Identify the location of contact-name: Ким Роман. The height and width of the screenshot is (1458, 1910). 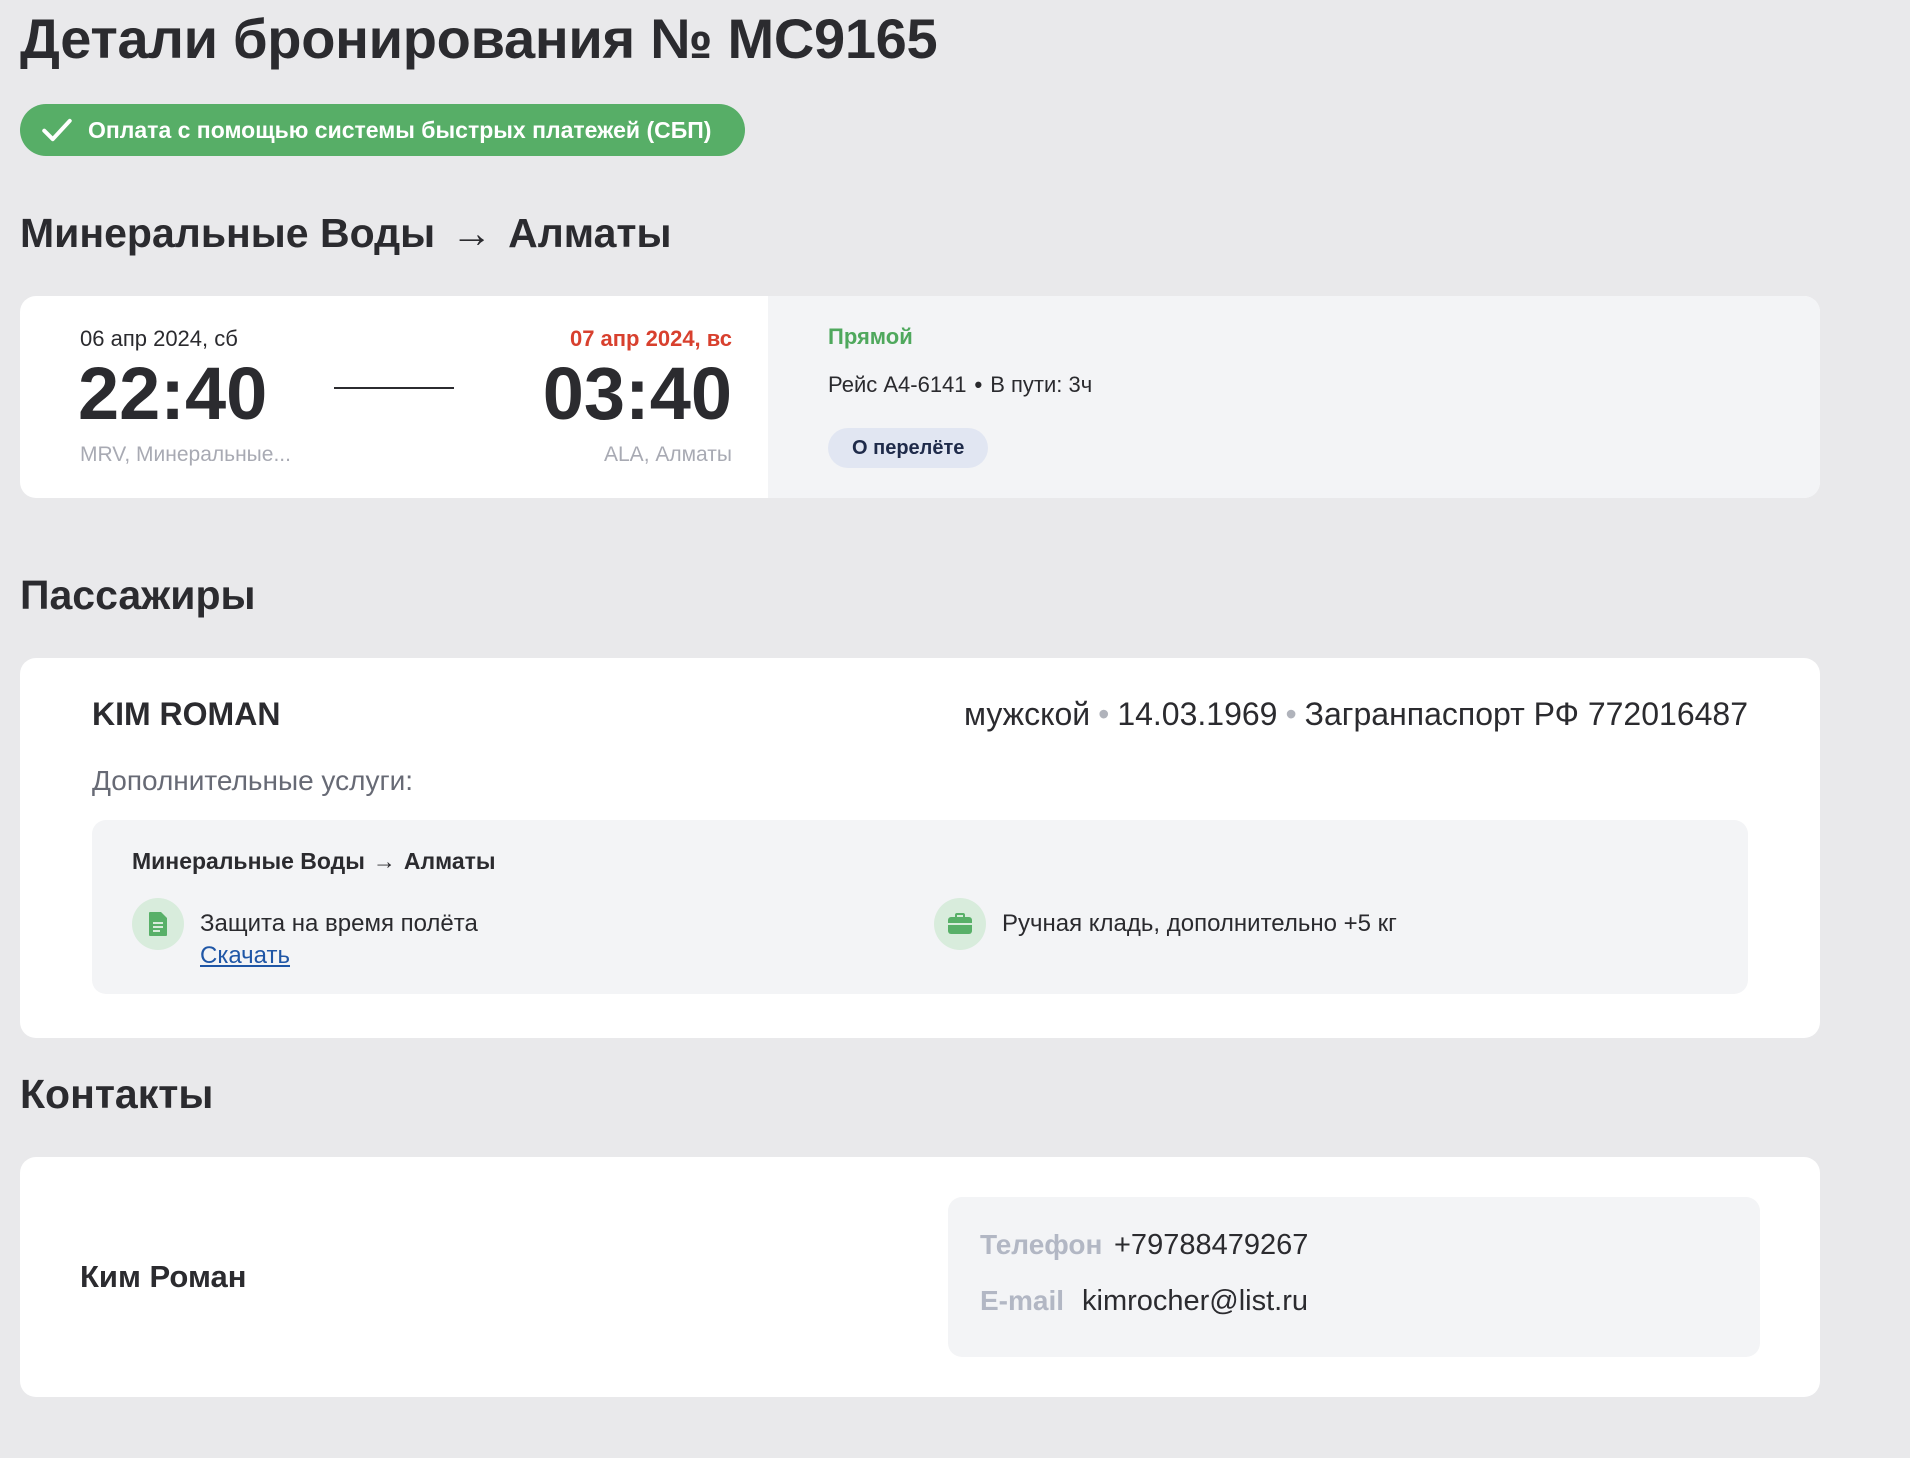
(163, 1276).